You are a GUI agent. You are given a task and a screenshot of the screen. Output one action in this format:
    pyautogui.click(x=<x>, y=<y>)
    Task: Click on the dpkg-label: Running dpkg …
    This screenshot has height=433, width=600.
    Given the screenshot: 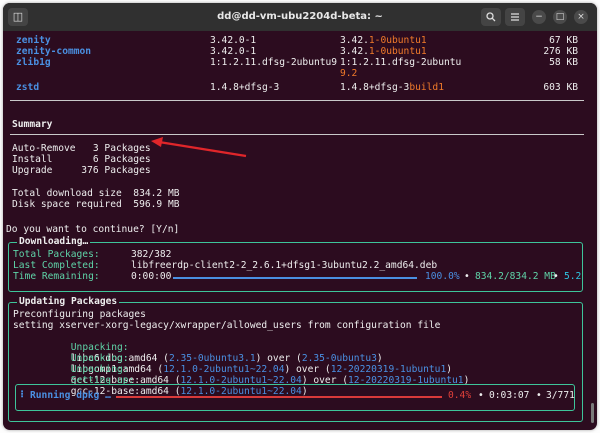 What is the action you would take?
    pyautogui.click(x=70, y=395)
    